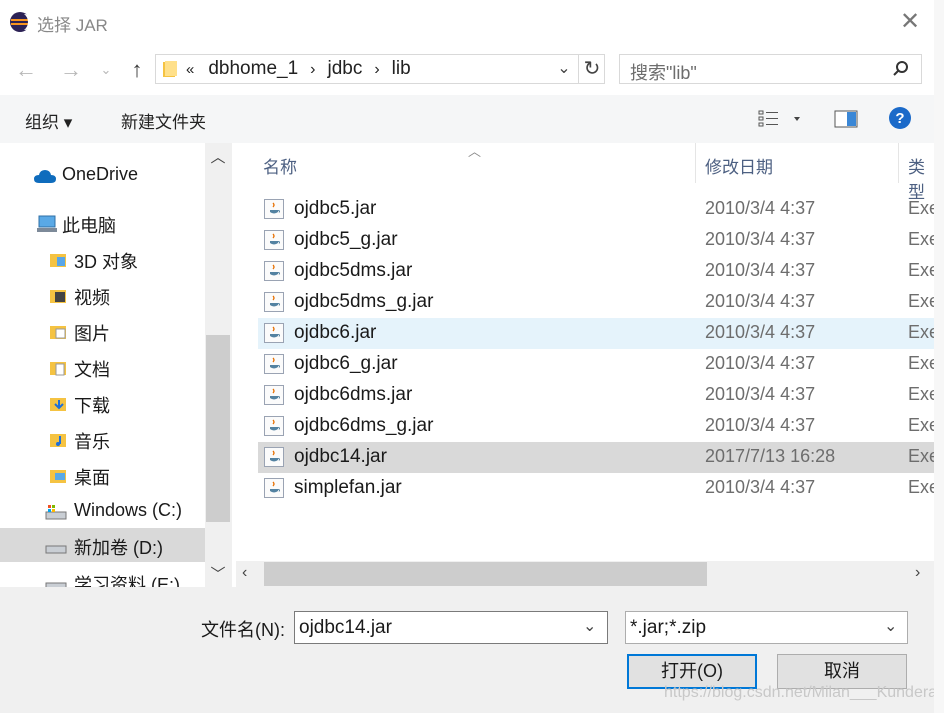  What do you see at coordinates (243, 630) in the screenshot?
I see `filename-label: 文件名(N):` at bounding box center [243, 630].